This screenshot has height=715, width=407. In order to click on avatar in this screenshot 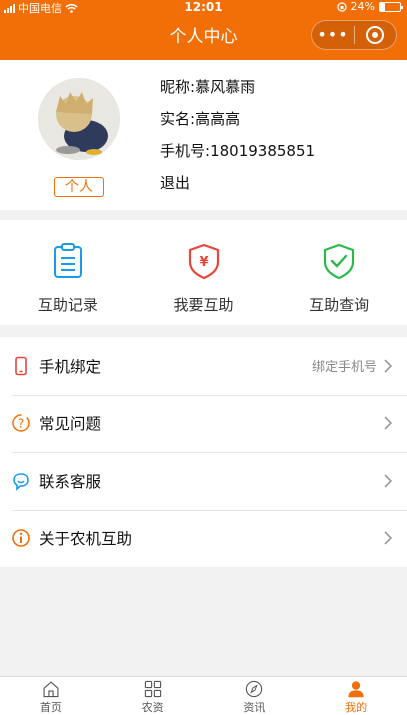, I will do `click(79, 119)`.